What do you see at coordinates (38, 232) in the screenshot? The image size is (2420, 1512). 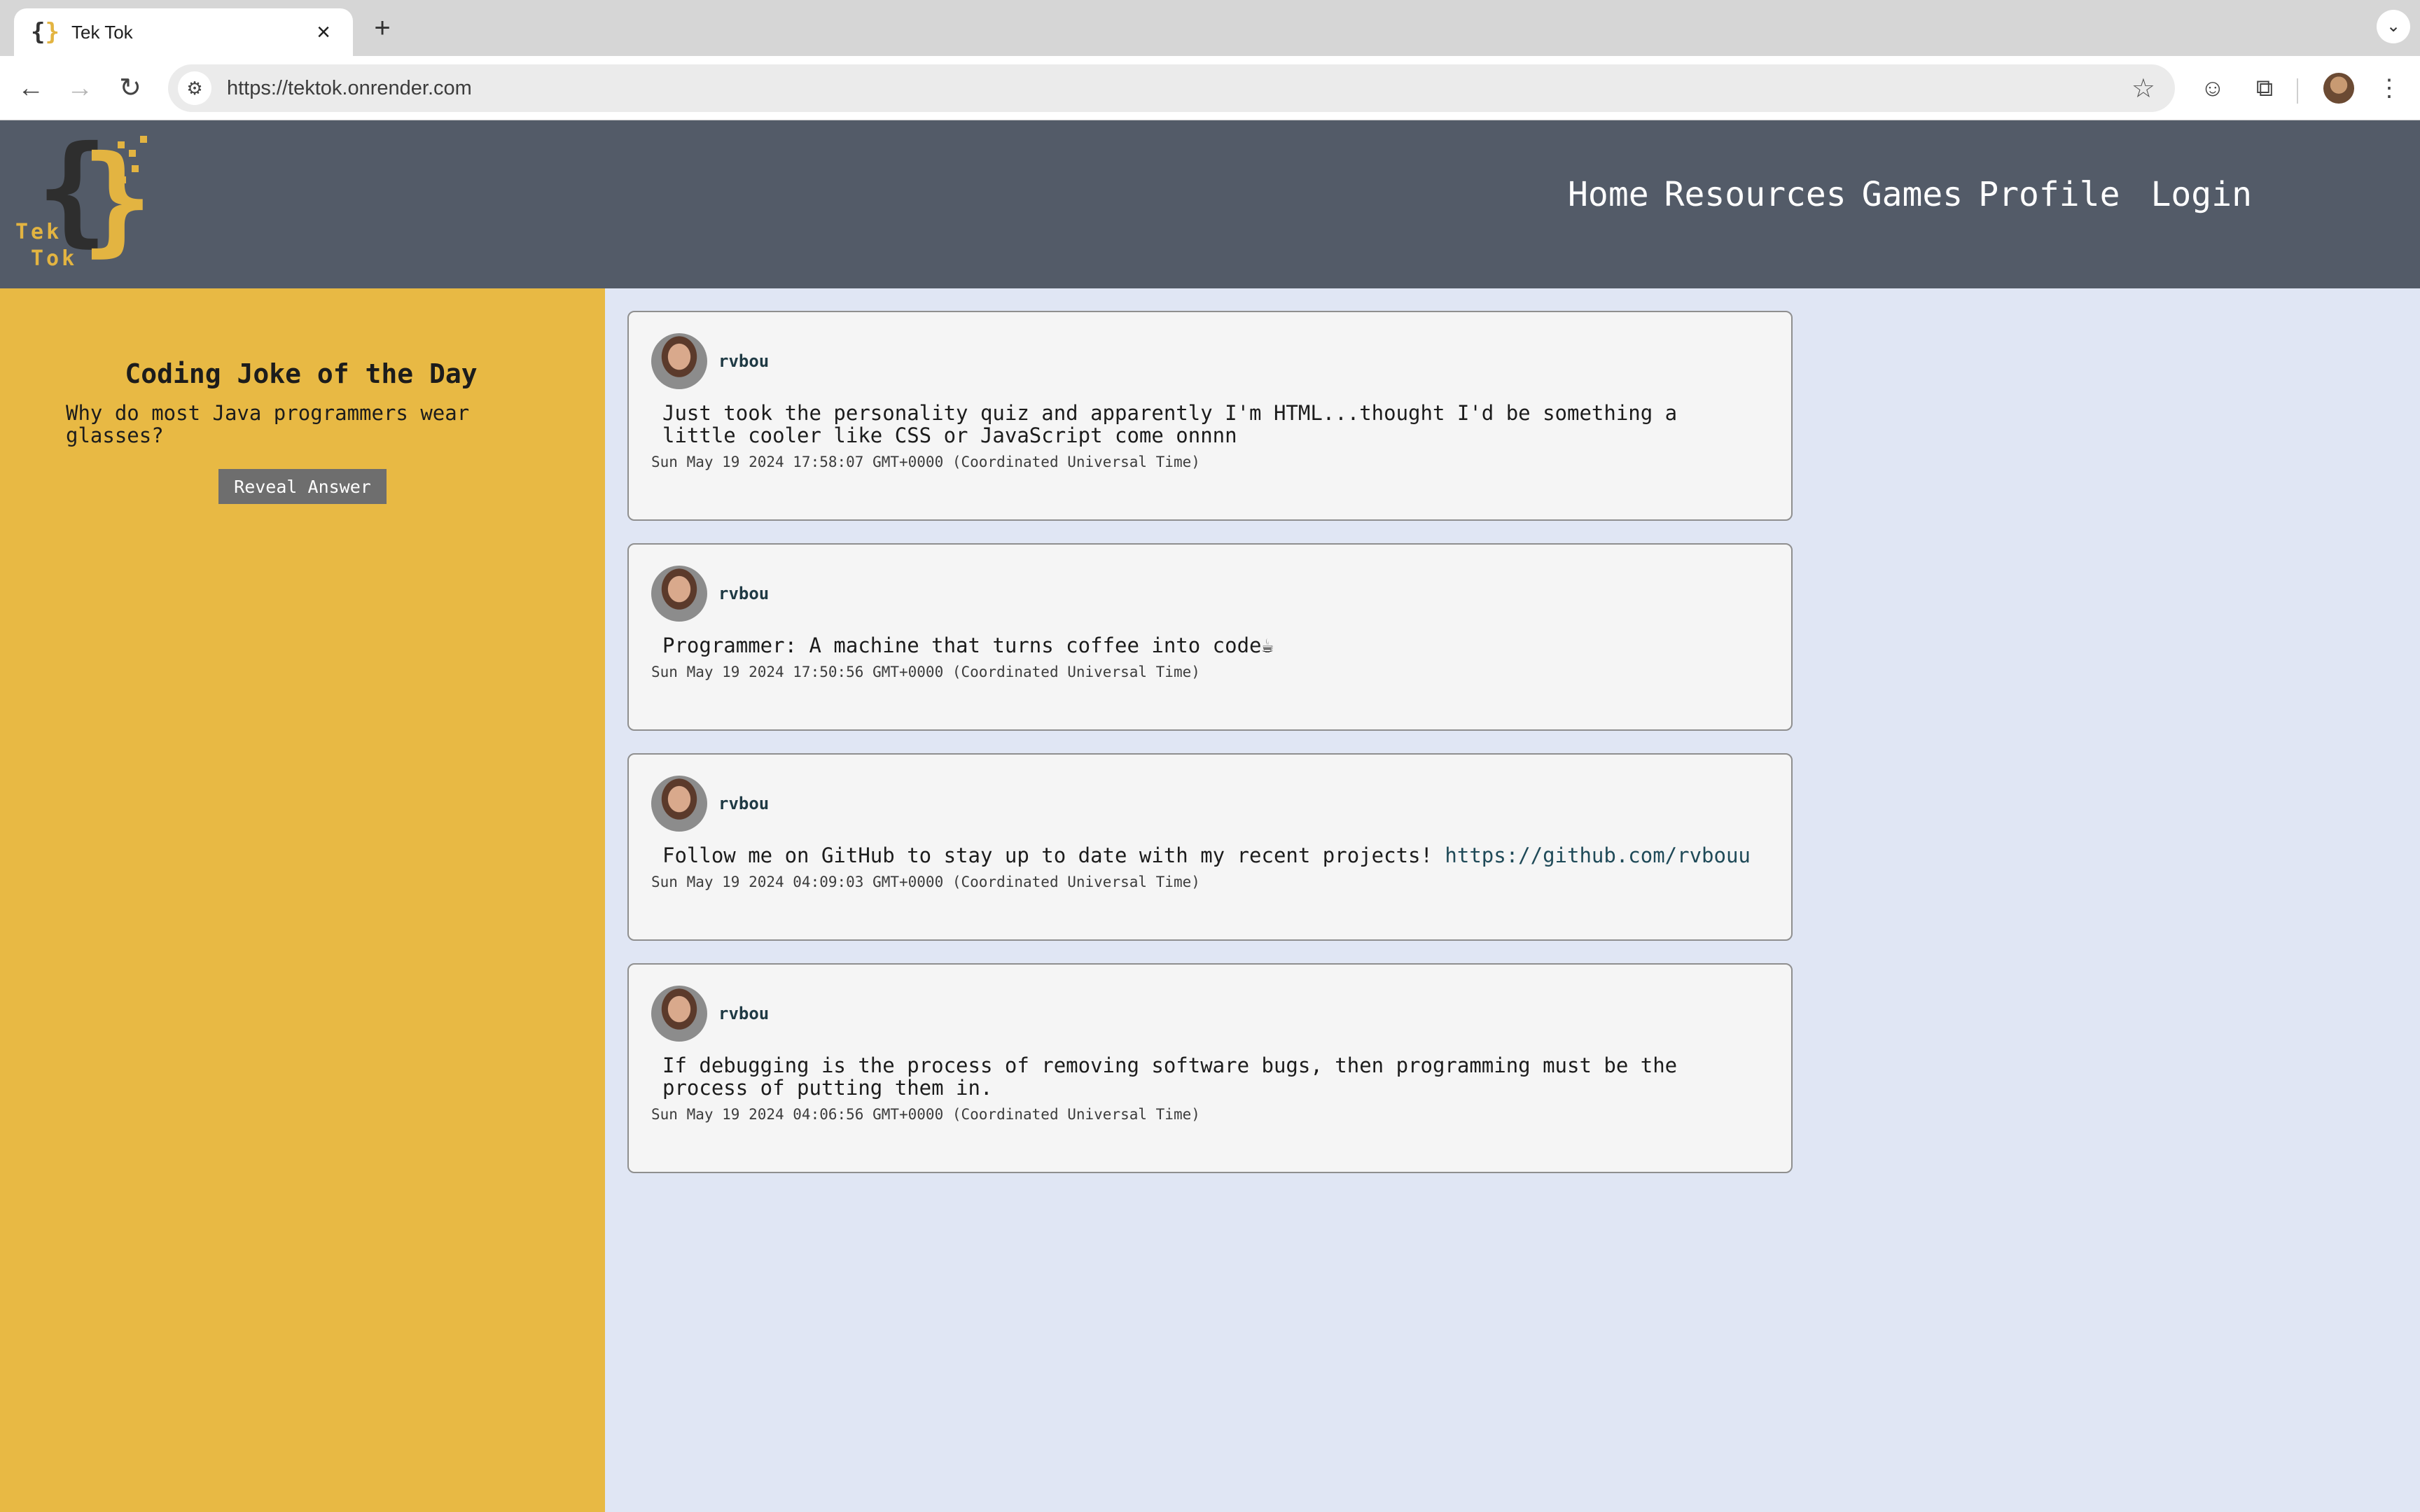 I see `logo-text-tek: Tek` at bounding box center [38, 232].